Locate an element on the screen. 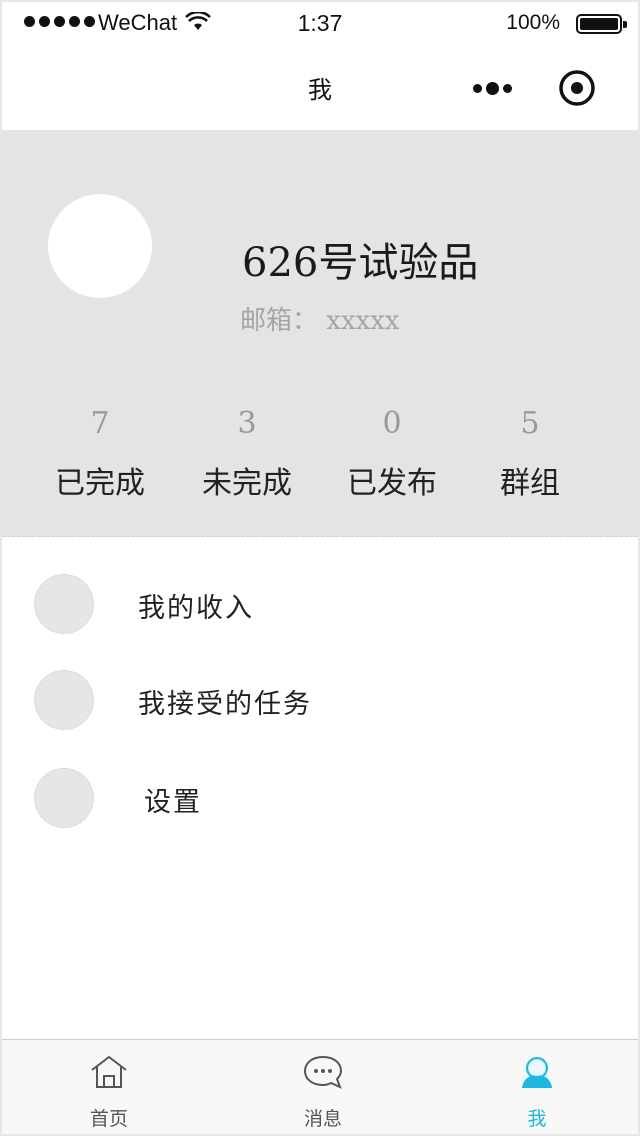 This screenshot has width=644, height=1140. tab-profile: 我 is located at coordinates (537, 1087).